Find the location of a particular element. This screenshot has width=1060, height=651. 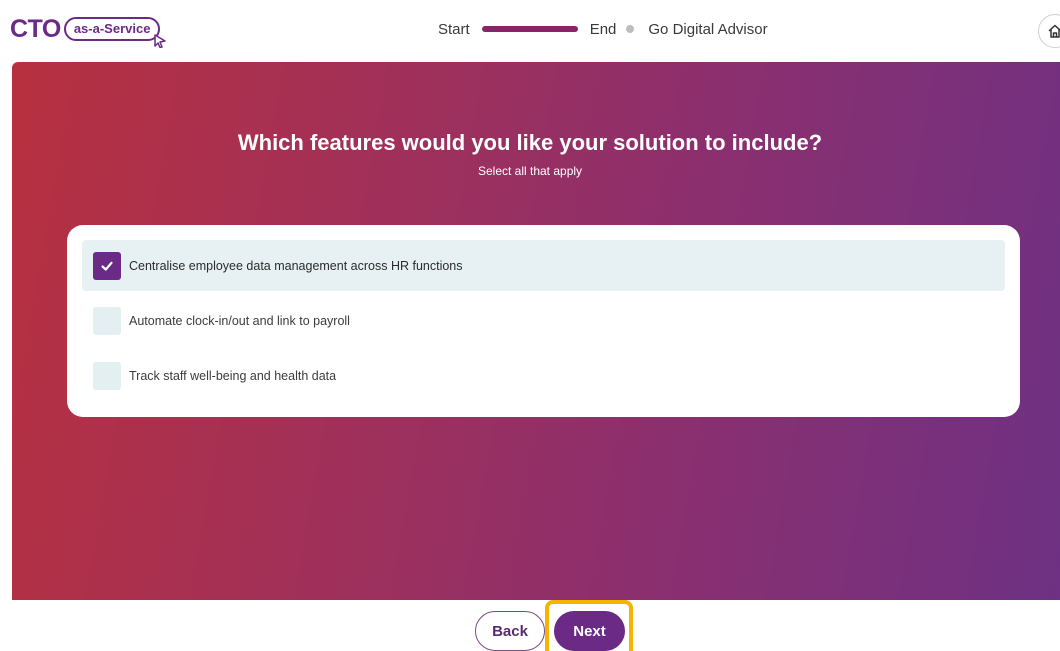

progress-bar is located at coordinates (529, 29).